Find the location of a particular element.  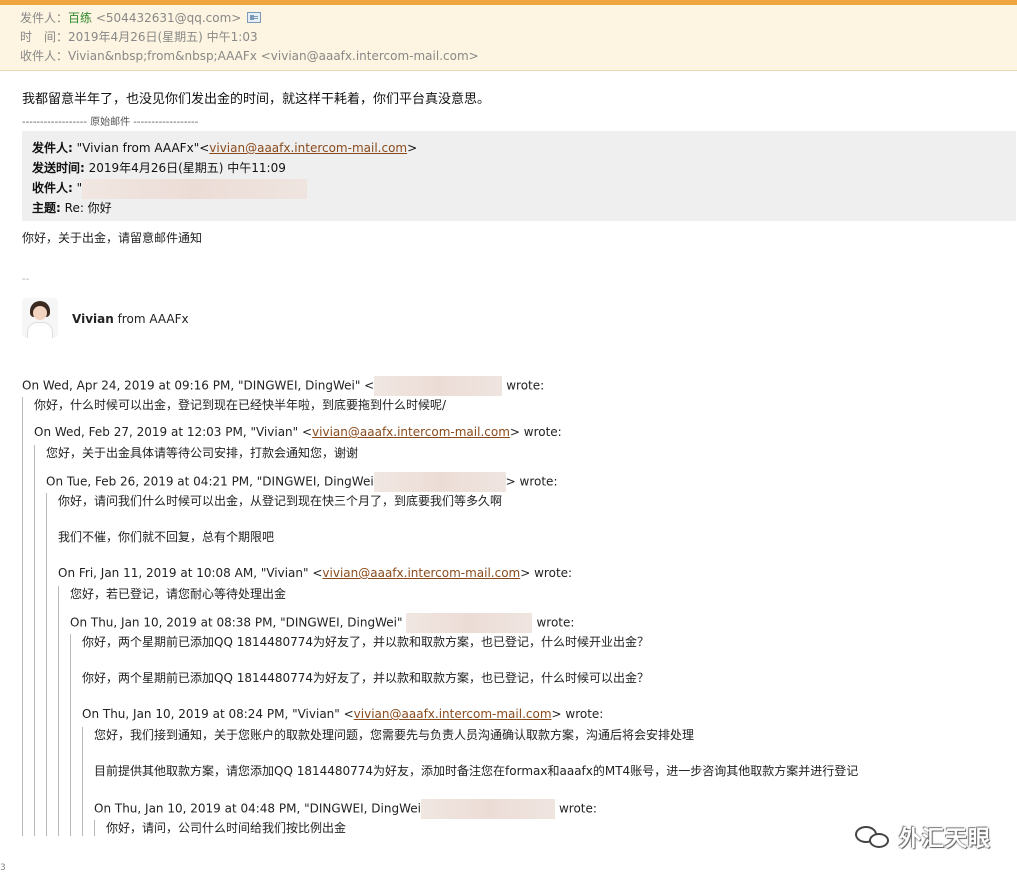

orig-time-row: 发送时间: 2019年4月26日(星期五) 中午11:09 is located at coordinates (519, 168).